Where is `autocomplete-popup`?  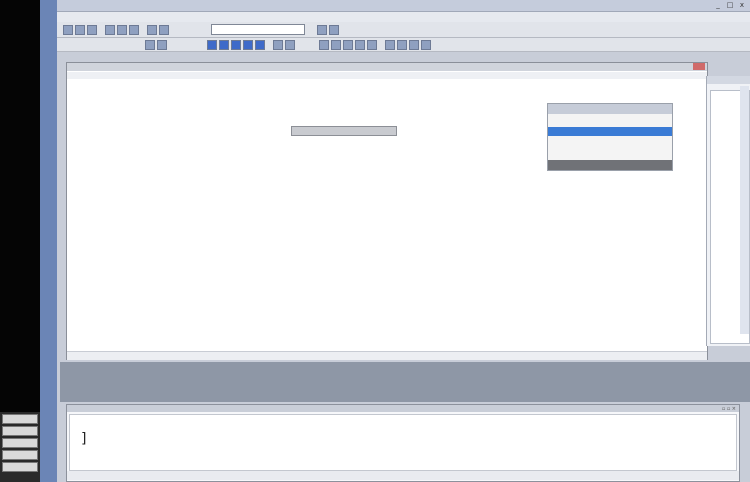 autocomplete-popup is located at coordinates (610, 137).